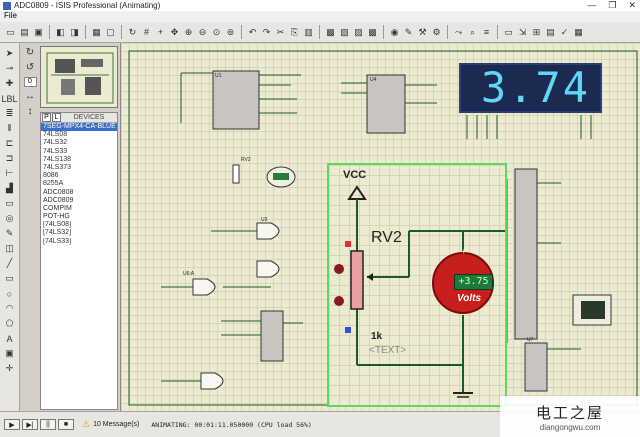 Image resolution: width=640 pixels, height=437 pixels. What do you see at coordinates (146, 32) in the screenshot?
I see `grid-icon: #` at bounding box center [146, 32].